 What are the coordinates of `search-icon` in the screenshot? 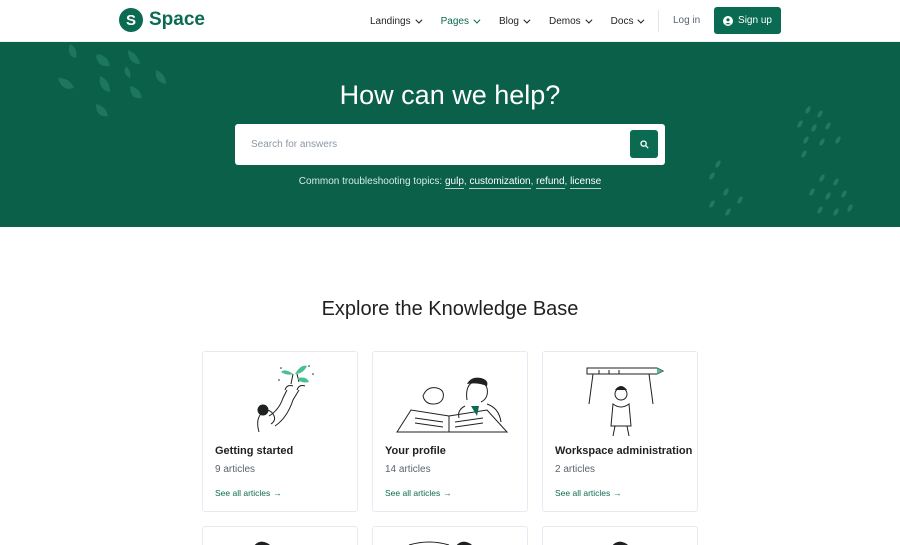 It's located at (644, 144).